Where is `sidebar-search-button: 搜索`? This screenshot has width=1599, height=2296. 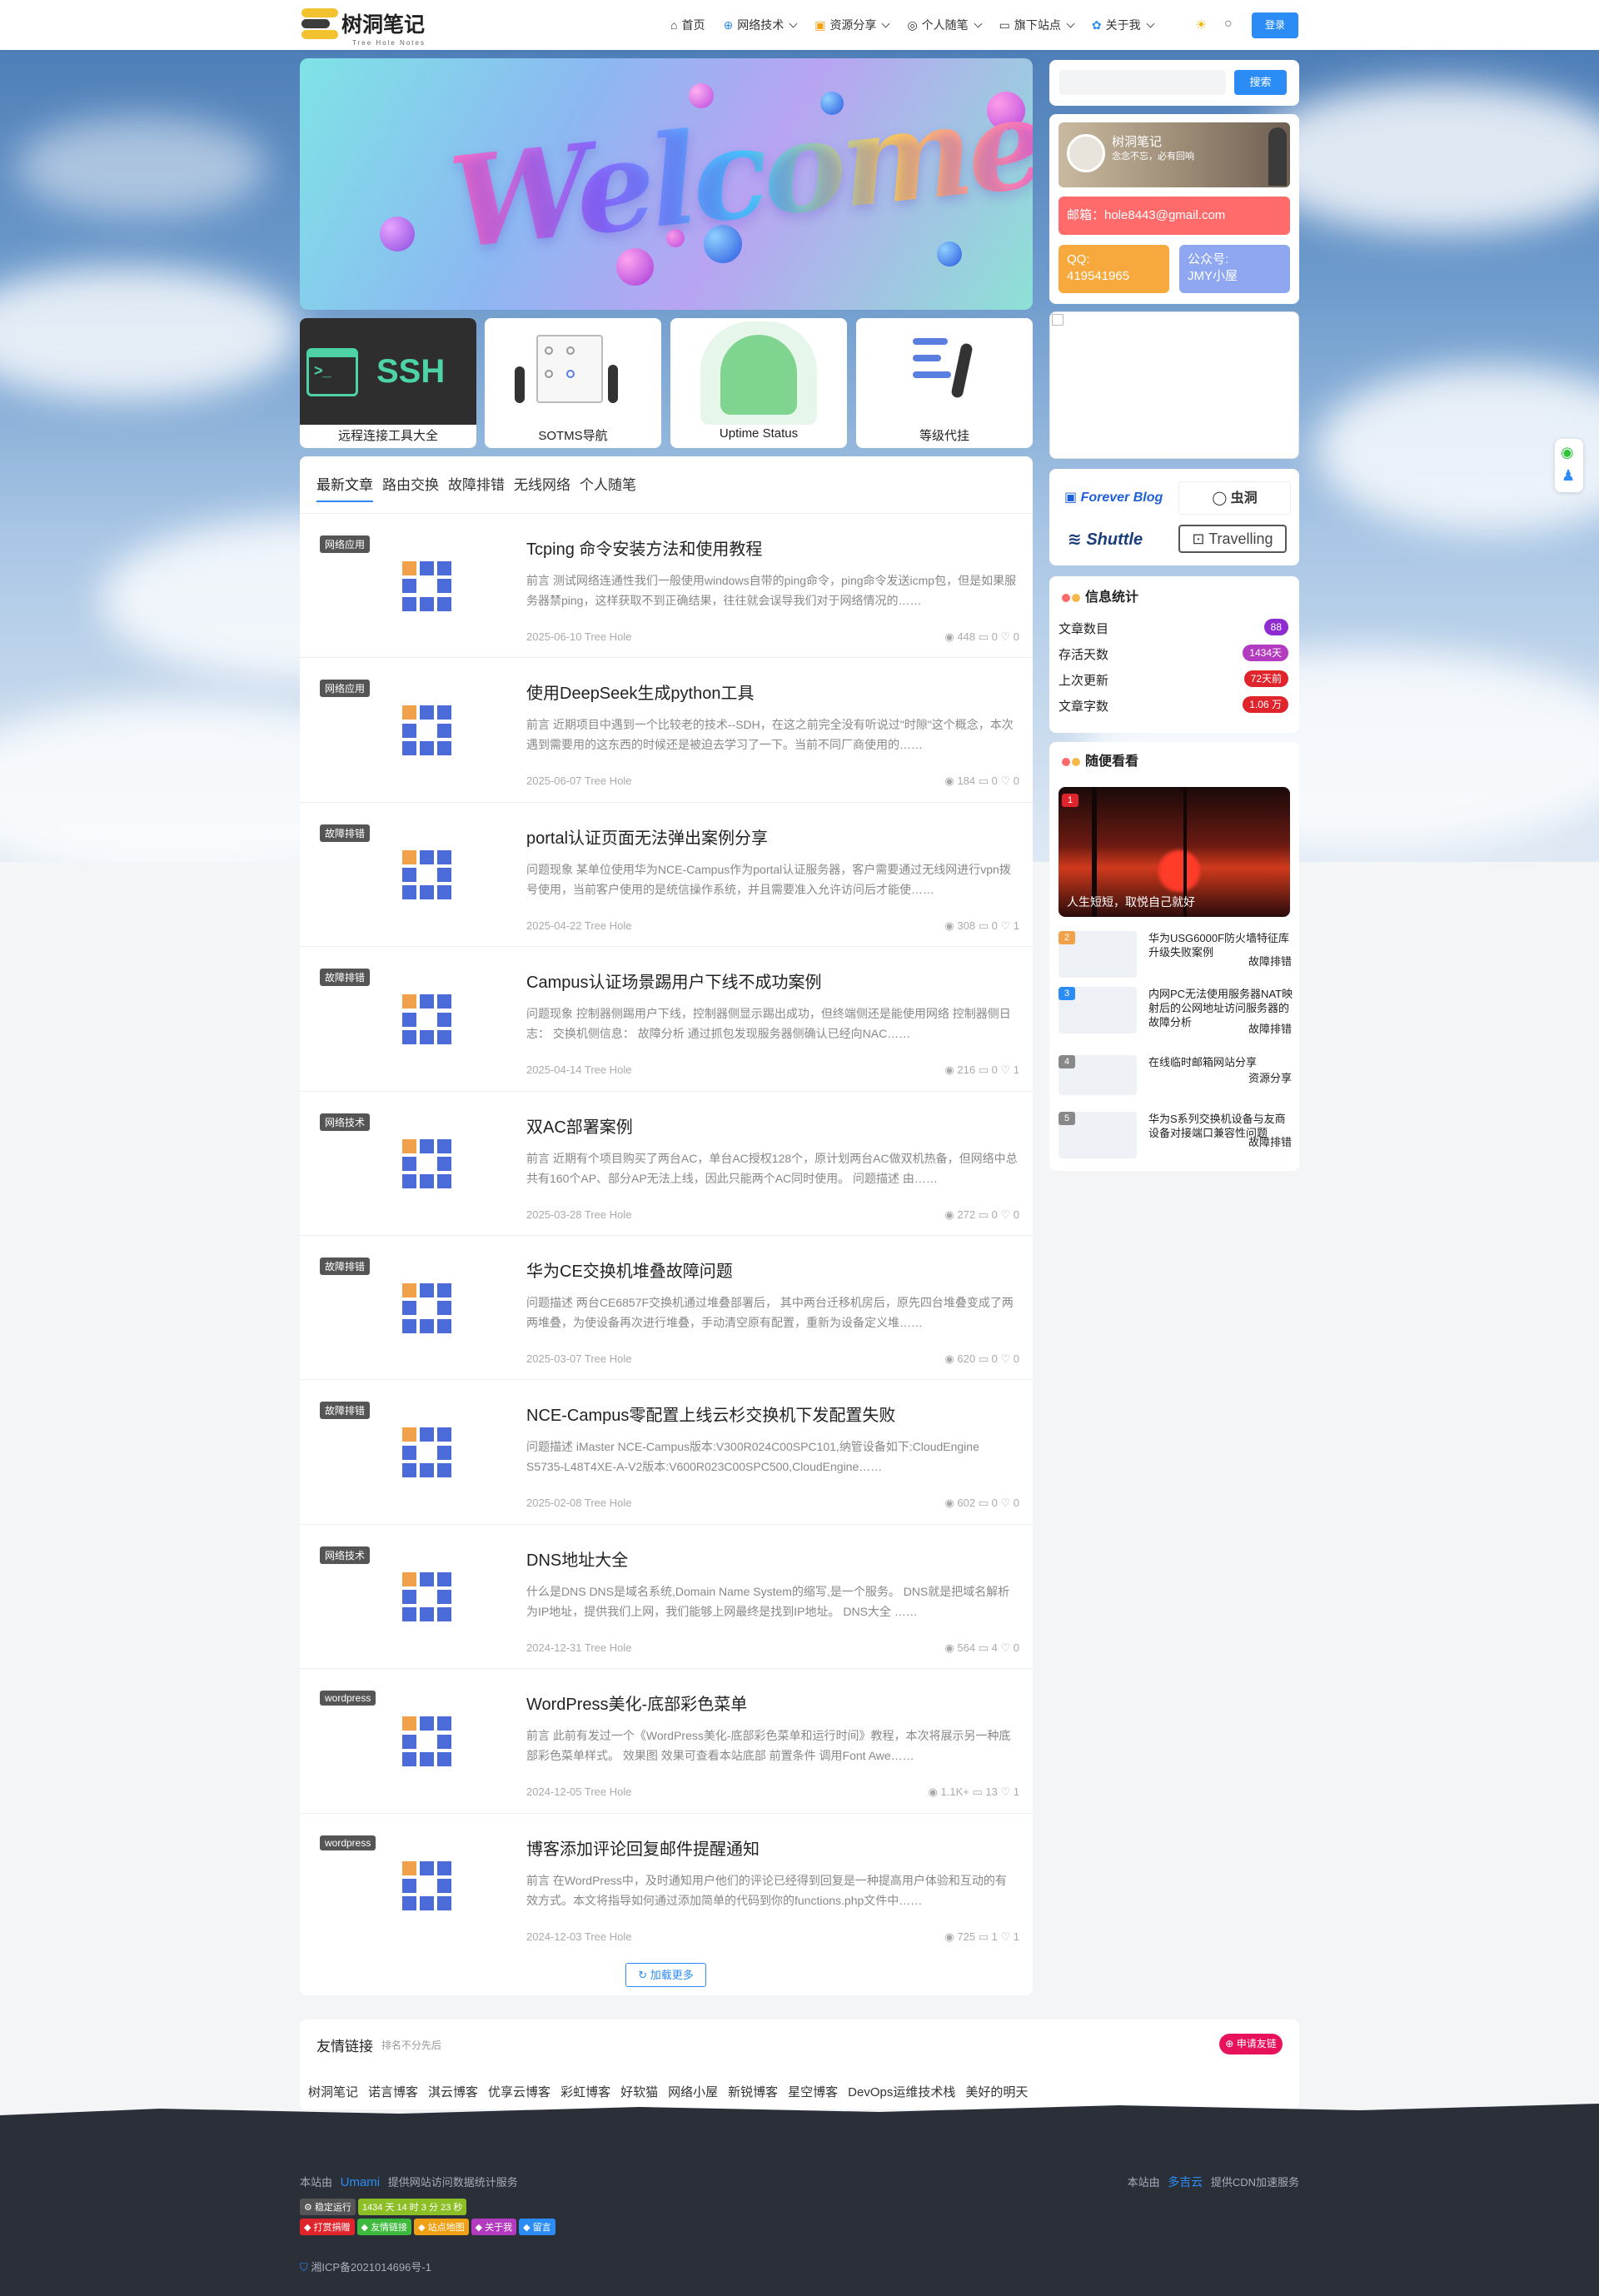
sidebar-search-button: 搜索 is located at coordinates (1260, 83).